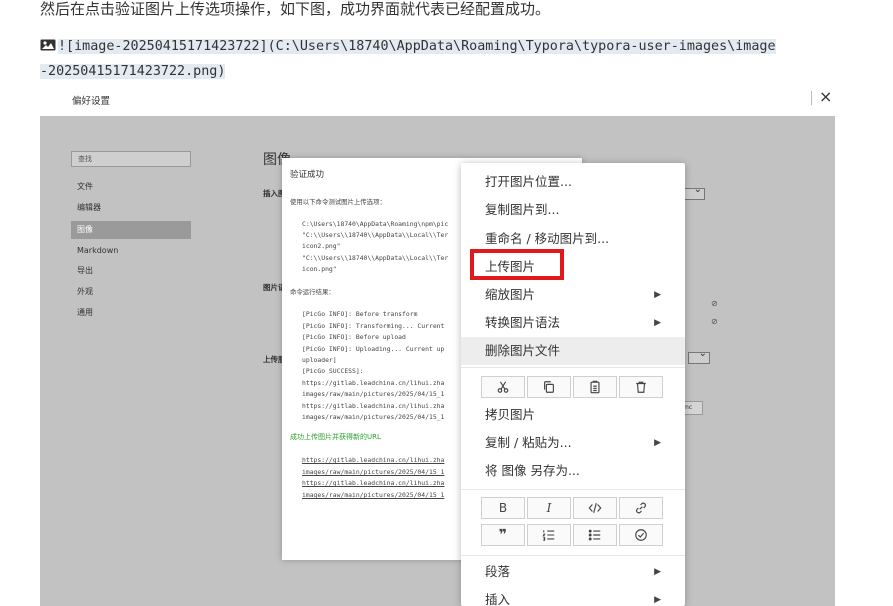  Describe the element at coordinates (321, 246) in the screenshot. I see `command-line: icon2.png"` at that location.